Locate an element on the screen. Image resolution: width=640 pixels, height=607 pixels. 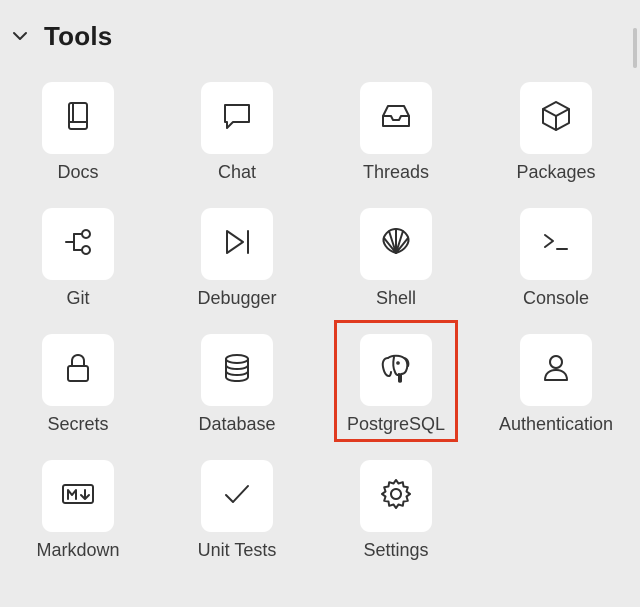
tool-chat: Chat is located at coordinates (237, 137).